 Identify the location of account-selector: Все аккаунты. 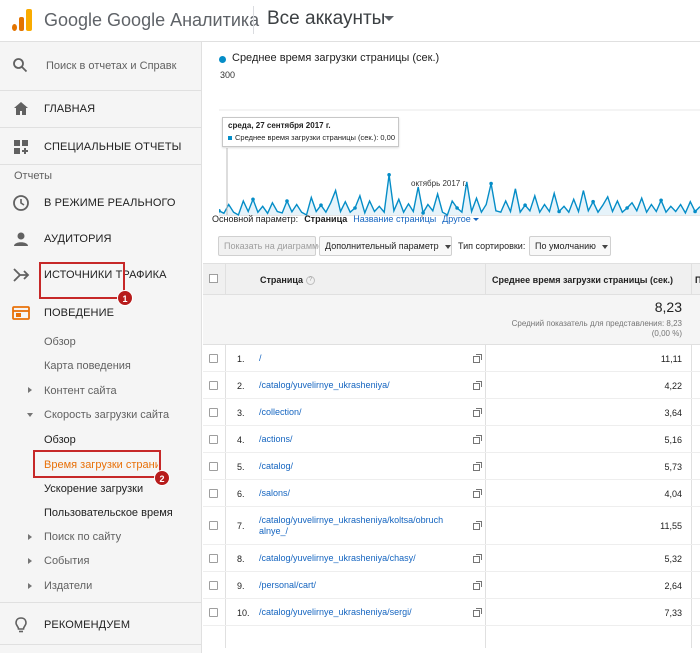
(326, 19).